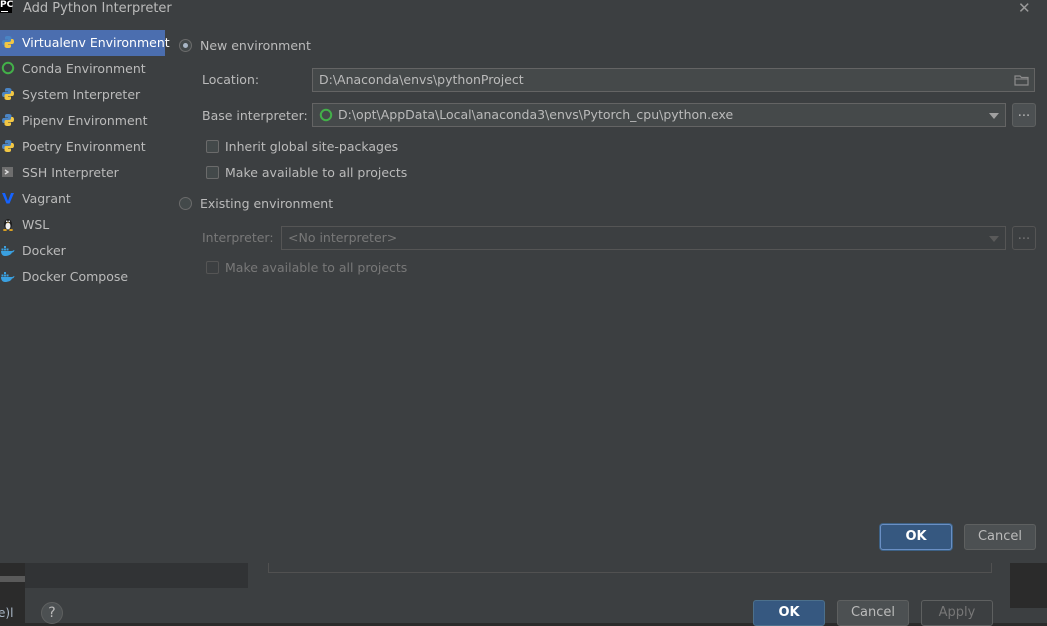 This screenshot has width=1047, height=626. What do you see at coordinates (643, 238) in the screenshot?
I see `interpreter-dropdown: <No interpreter>` at bounding box center [643, 238].